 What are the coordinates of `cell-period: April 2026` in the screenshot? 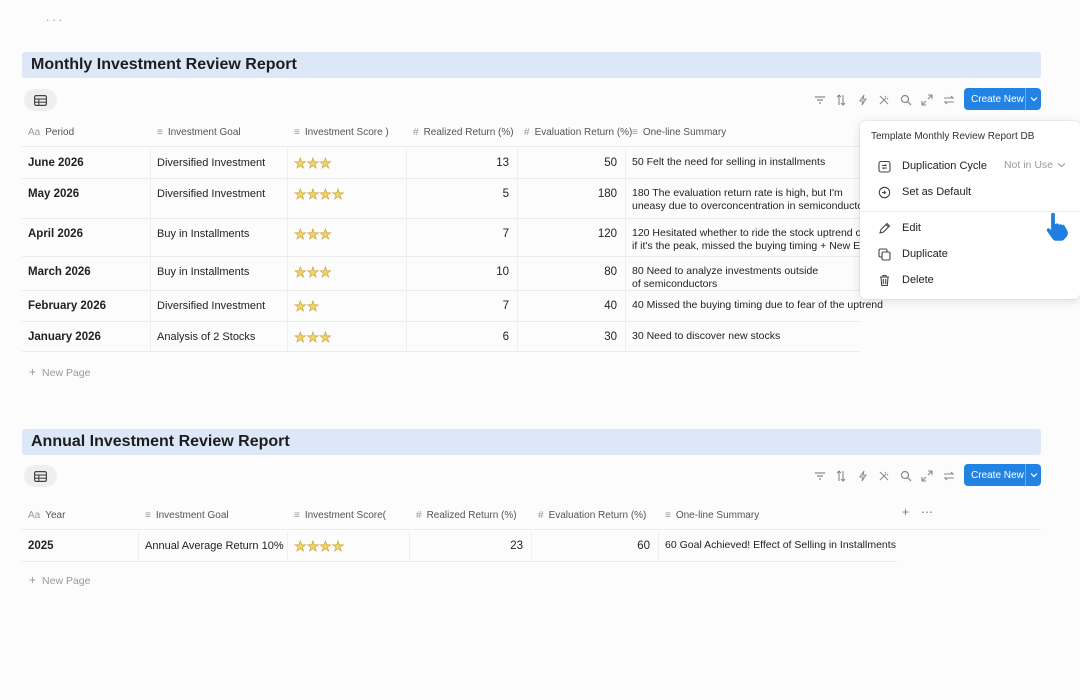 It's located at (86, 237).